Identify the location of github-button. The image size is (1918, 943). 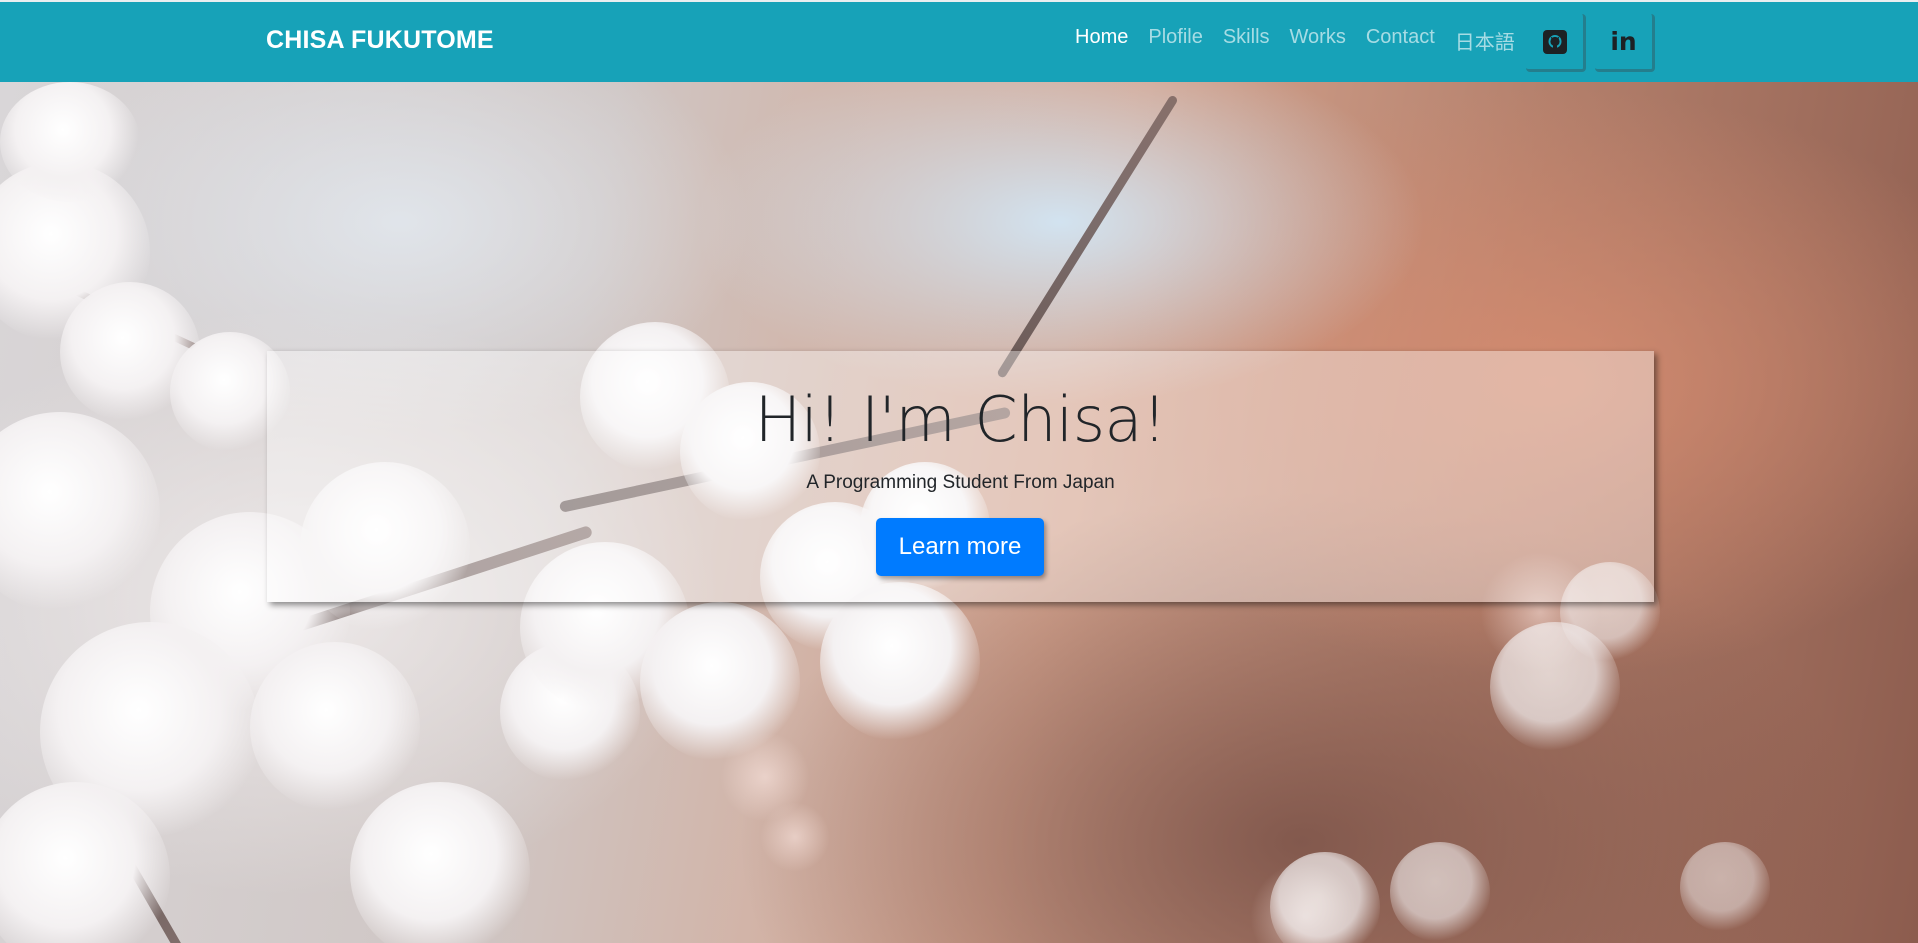
(1556, 43).